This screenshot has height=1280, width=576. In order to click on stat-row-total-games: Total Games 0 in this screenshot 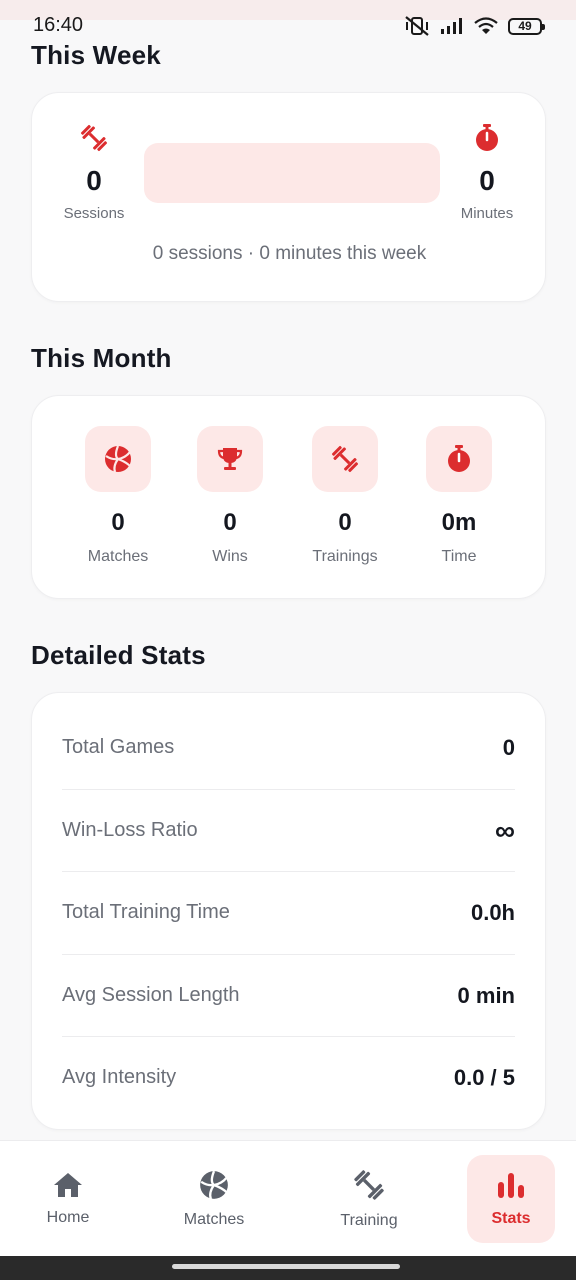, I will do `click(288, 747)`.